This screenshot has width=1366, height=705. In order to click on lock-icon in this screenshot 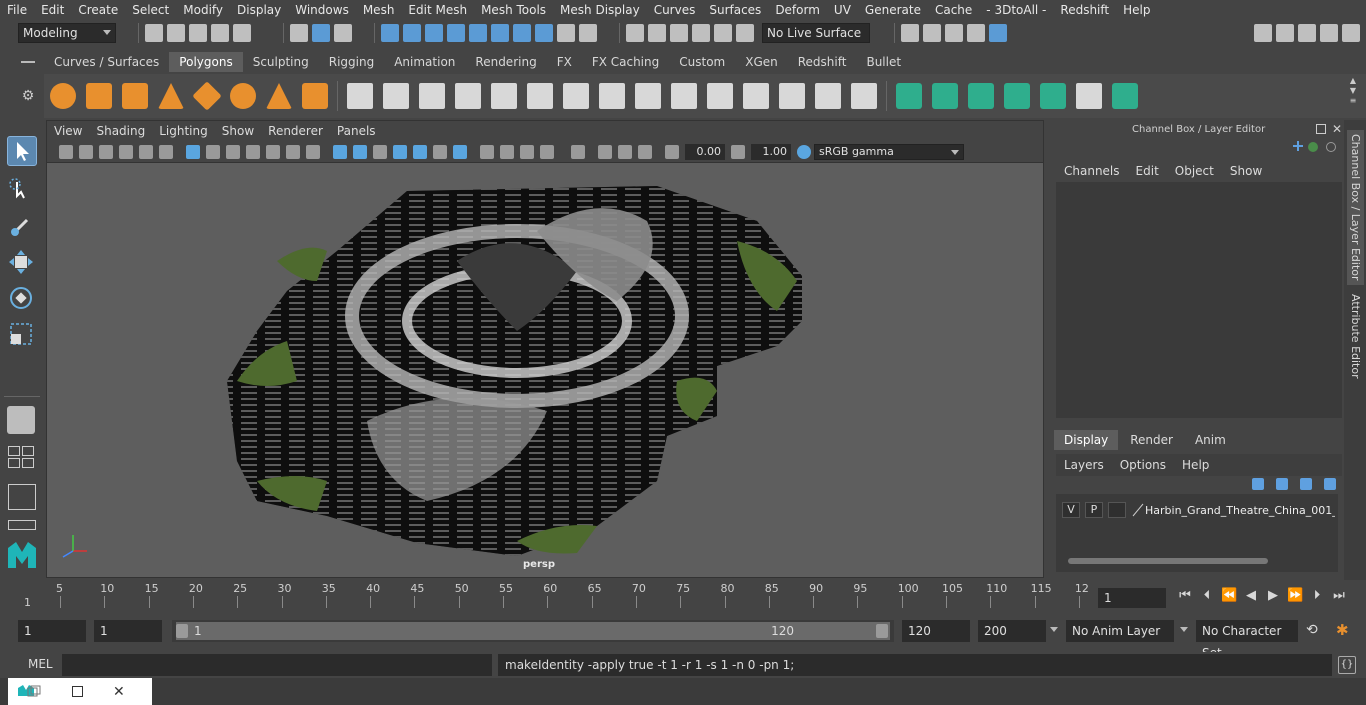, I will do `click(566, 33)`.